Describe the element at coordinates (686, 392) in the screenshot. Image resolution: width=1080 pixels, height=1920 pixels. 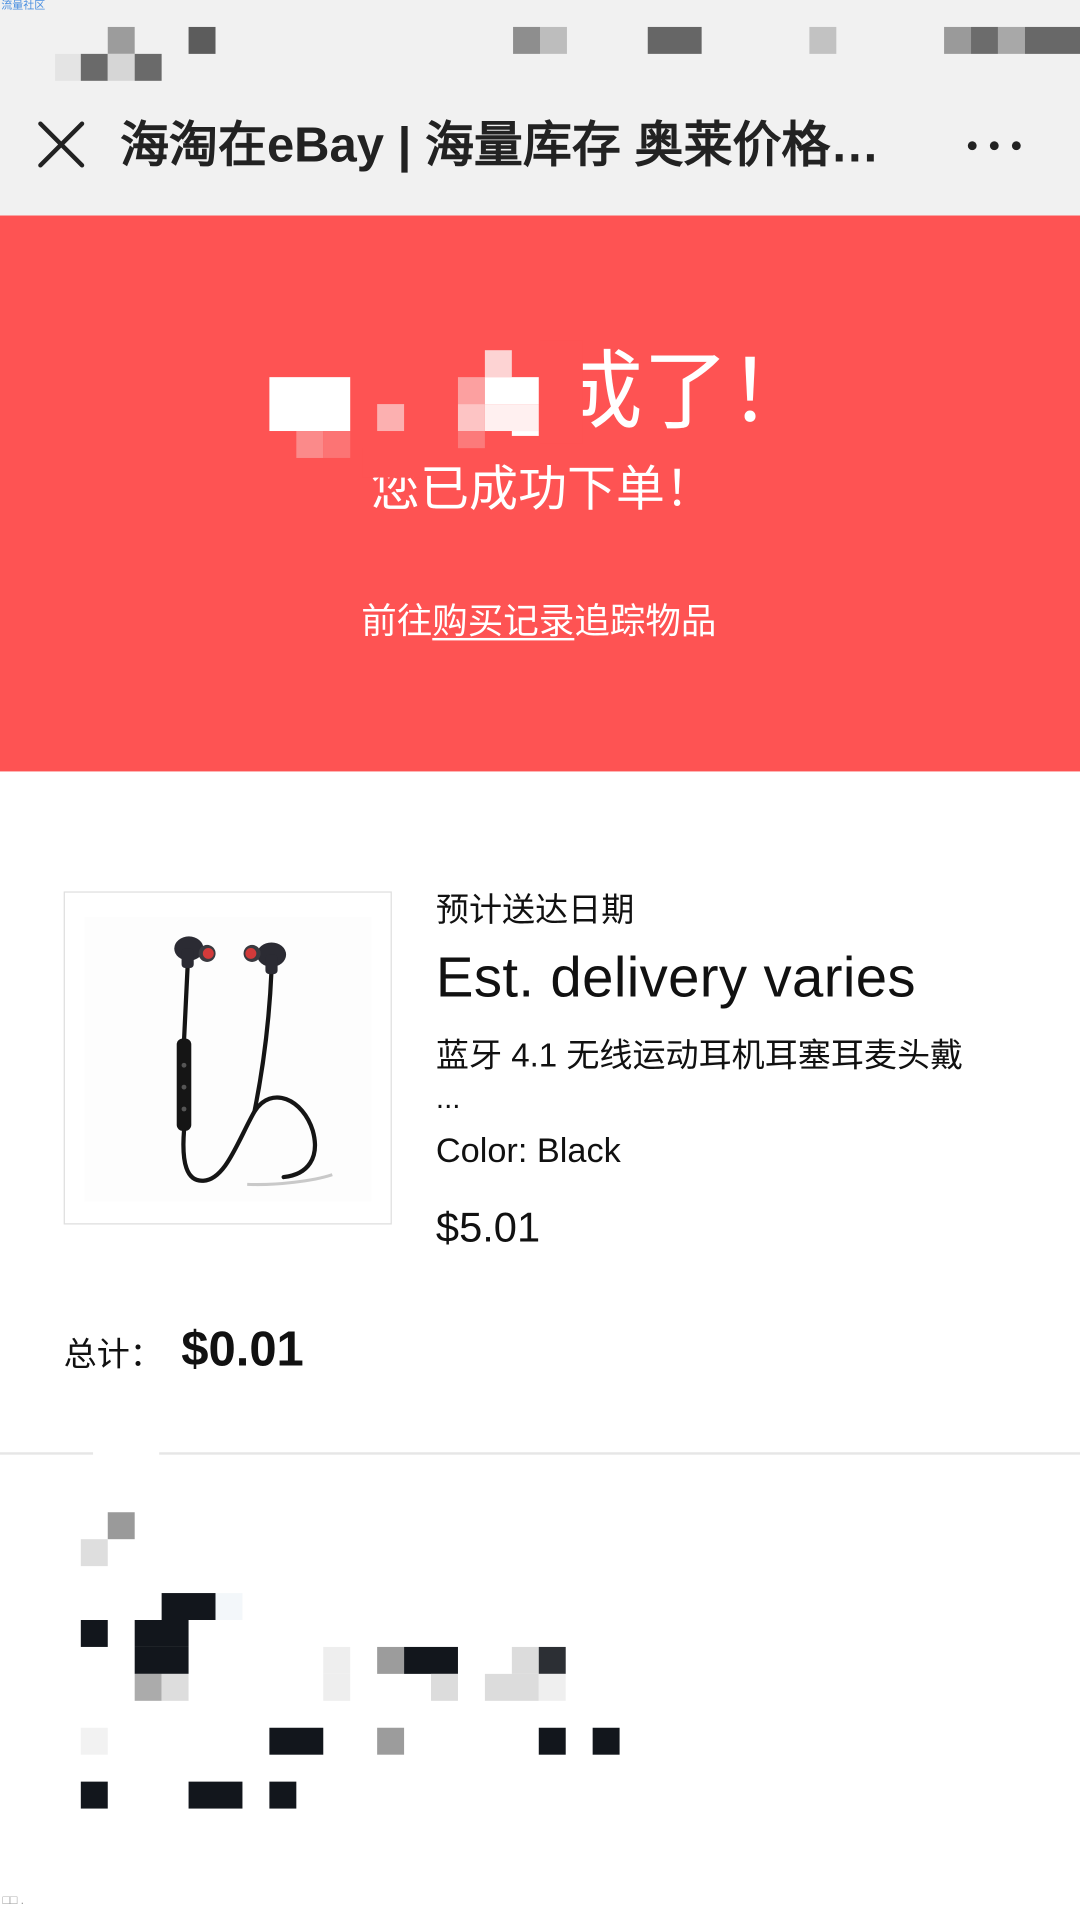
I see `success-heading: 成了！` at that location.